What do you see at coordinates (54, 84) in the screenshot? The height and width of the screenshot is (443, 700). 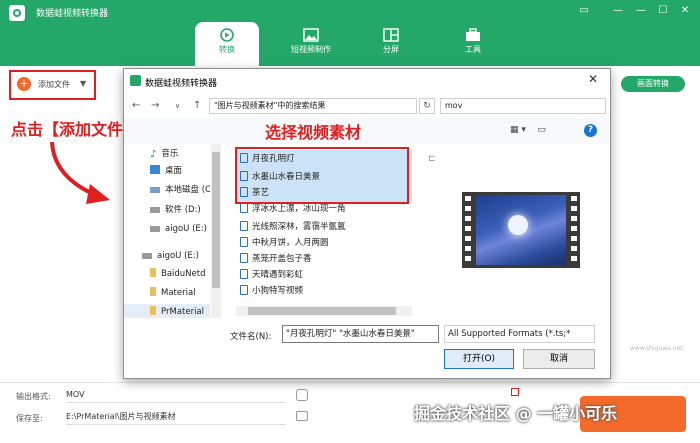 I see `add-file-button: 添加文件` at bounding box center [54, 84].